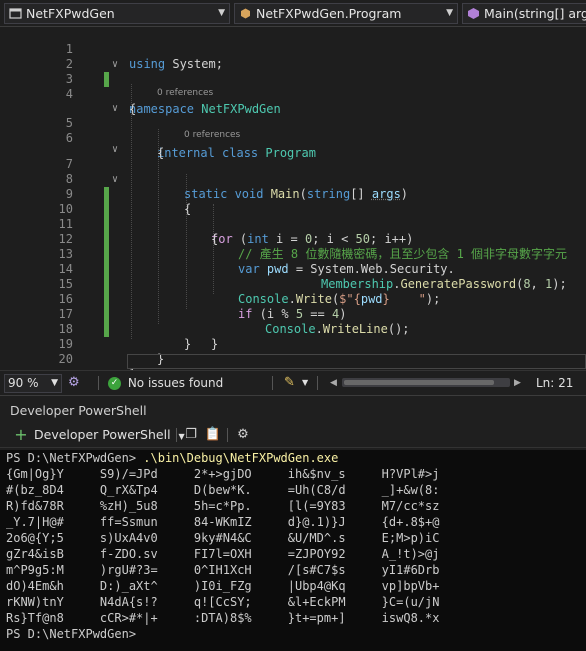 This screenshot has height=651, width=586. Describe the element at coordinates (517, 383) in the screenshot. I see `scroll-right-icon: ▶` at that location.